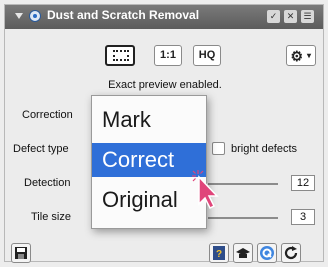 This screenshot has height=267, width=328. I want to click on bright-defects-checkbox, so click(218, 148).